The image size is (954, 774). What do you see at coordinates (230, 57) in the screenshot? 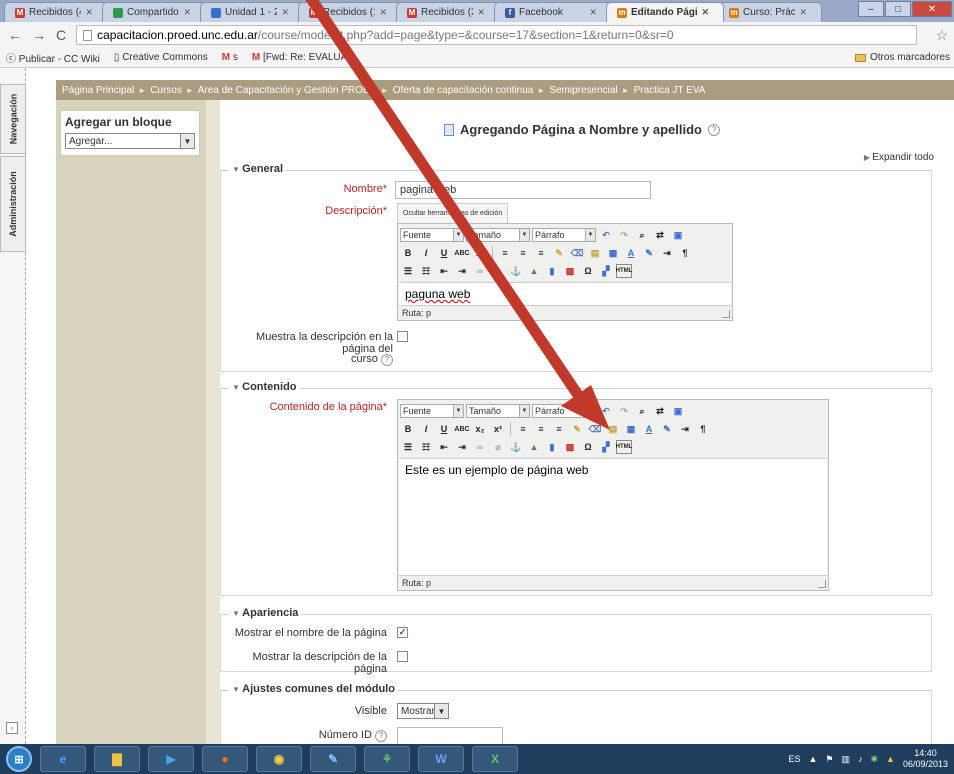
I see `bookmark-gmail: M s` at bounding box center [230, 57].